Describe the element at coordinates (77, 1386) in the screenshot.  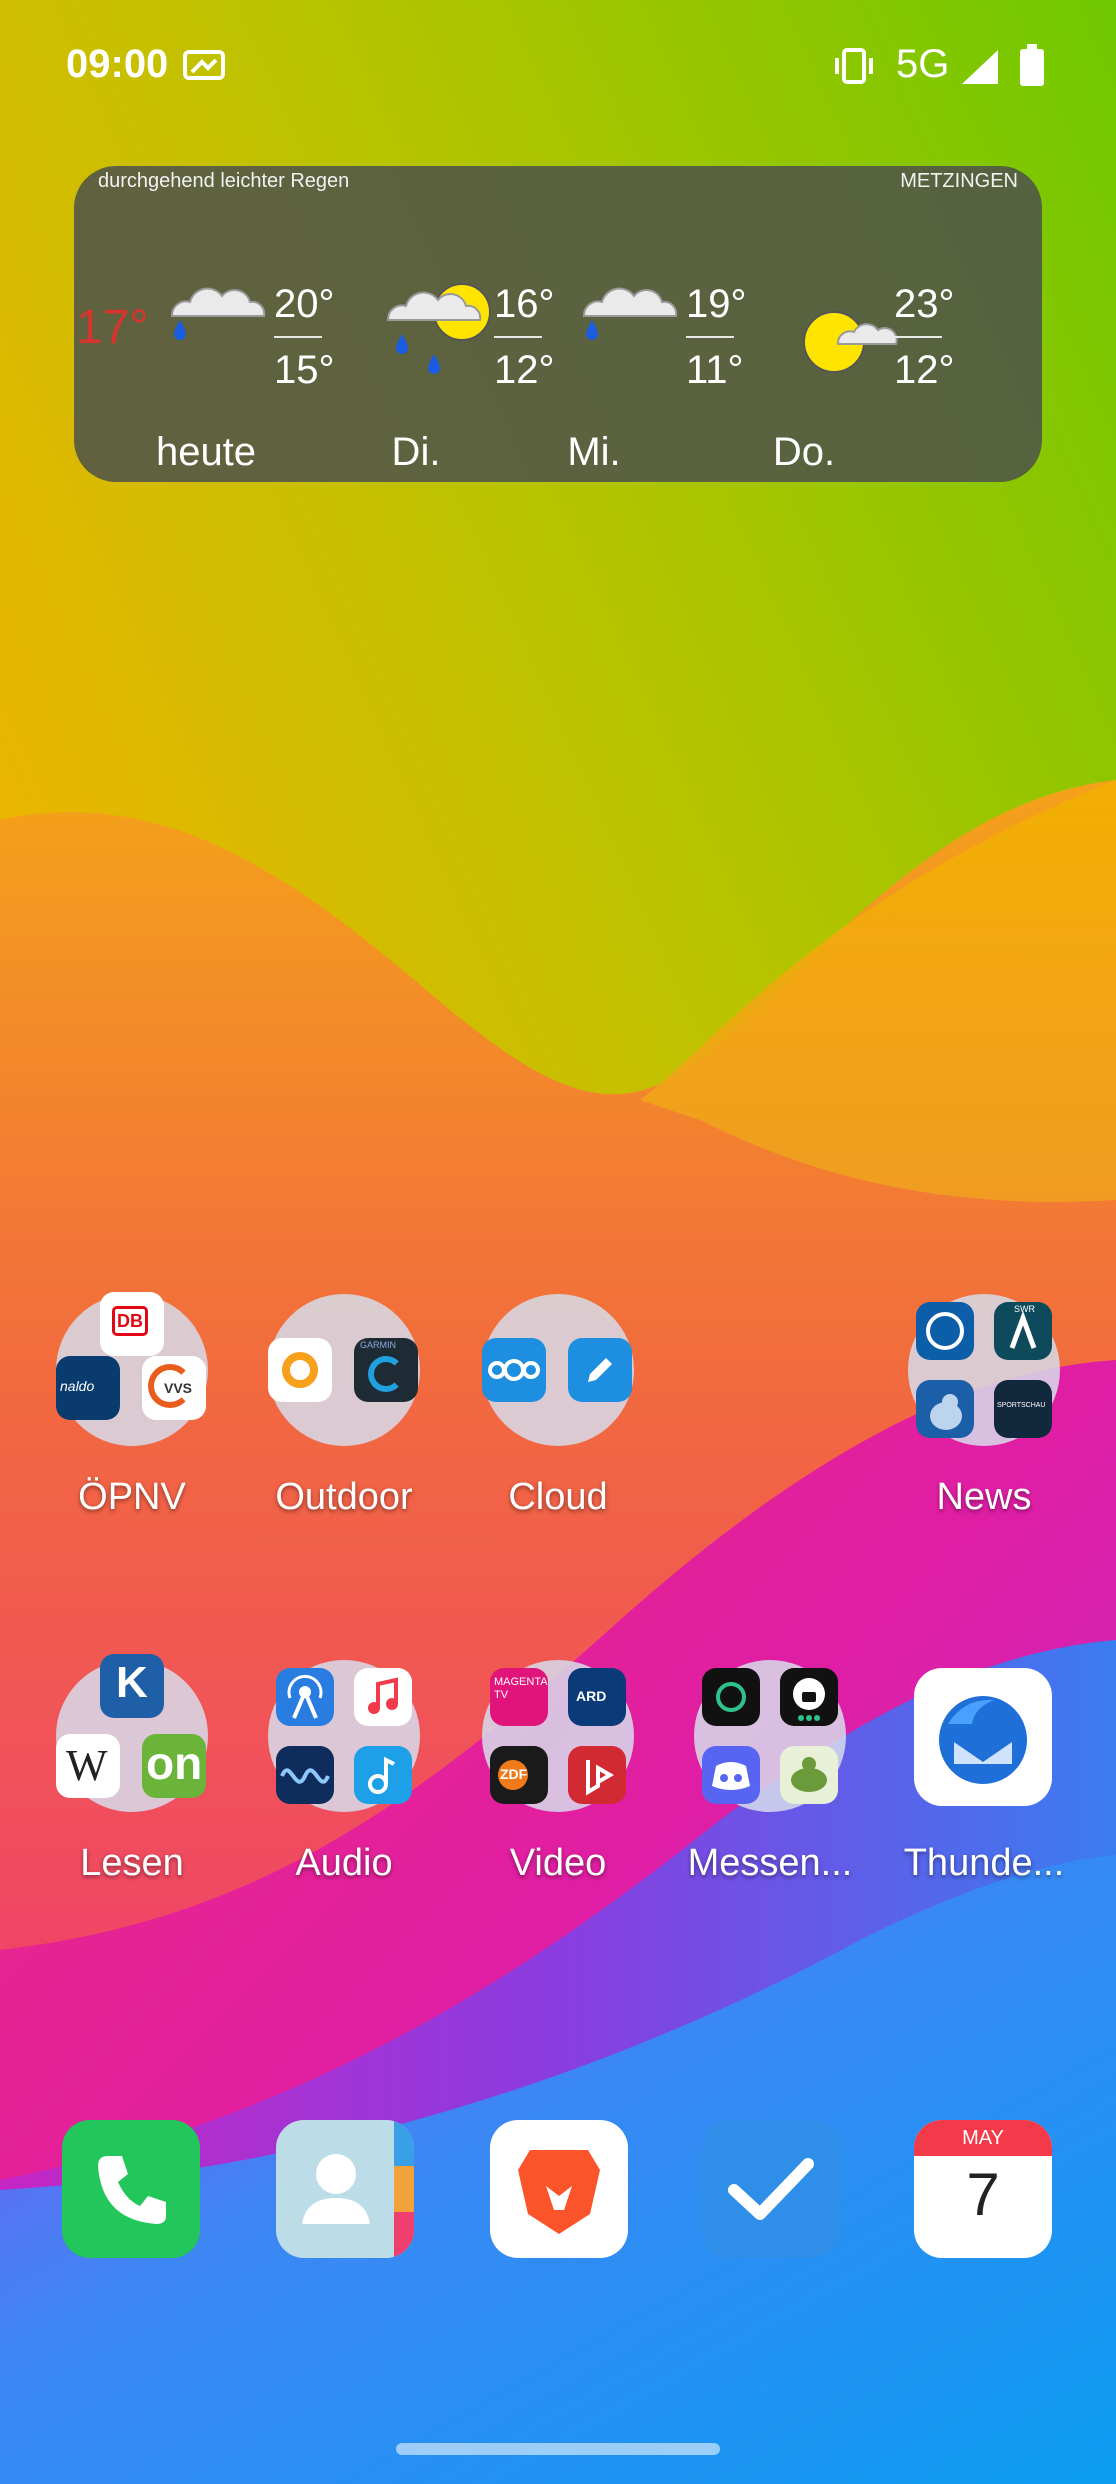
I see `naldo-logo-text: naldo` at that location.